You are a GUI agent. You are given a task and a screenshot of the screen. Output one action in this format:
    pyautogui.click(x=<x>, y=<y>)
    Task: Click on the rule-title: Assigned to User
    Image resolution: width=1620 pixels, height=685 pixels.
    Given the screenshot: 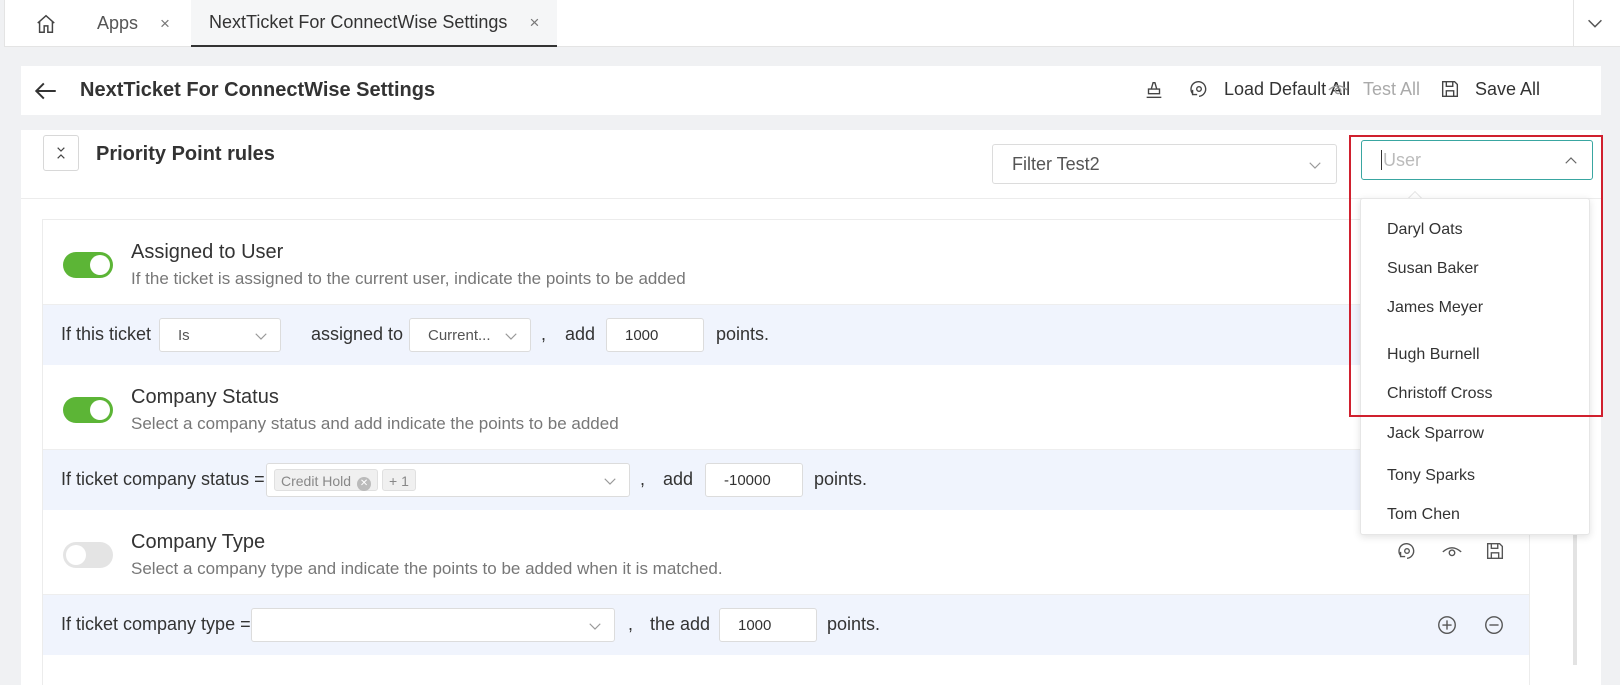 What is the action you would take?
    pyautogui.click(x=207, y=252)
    